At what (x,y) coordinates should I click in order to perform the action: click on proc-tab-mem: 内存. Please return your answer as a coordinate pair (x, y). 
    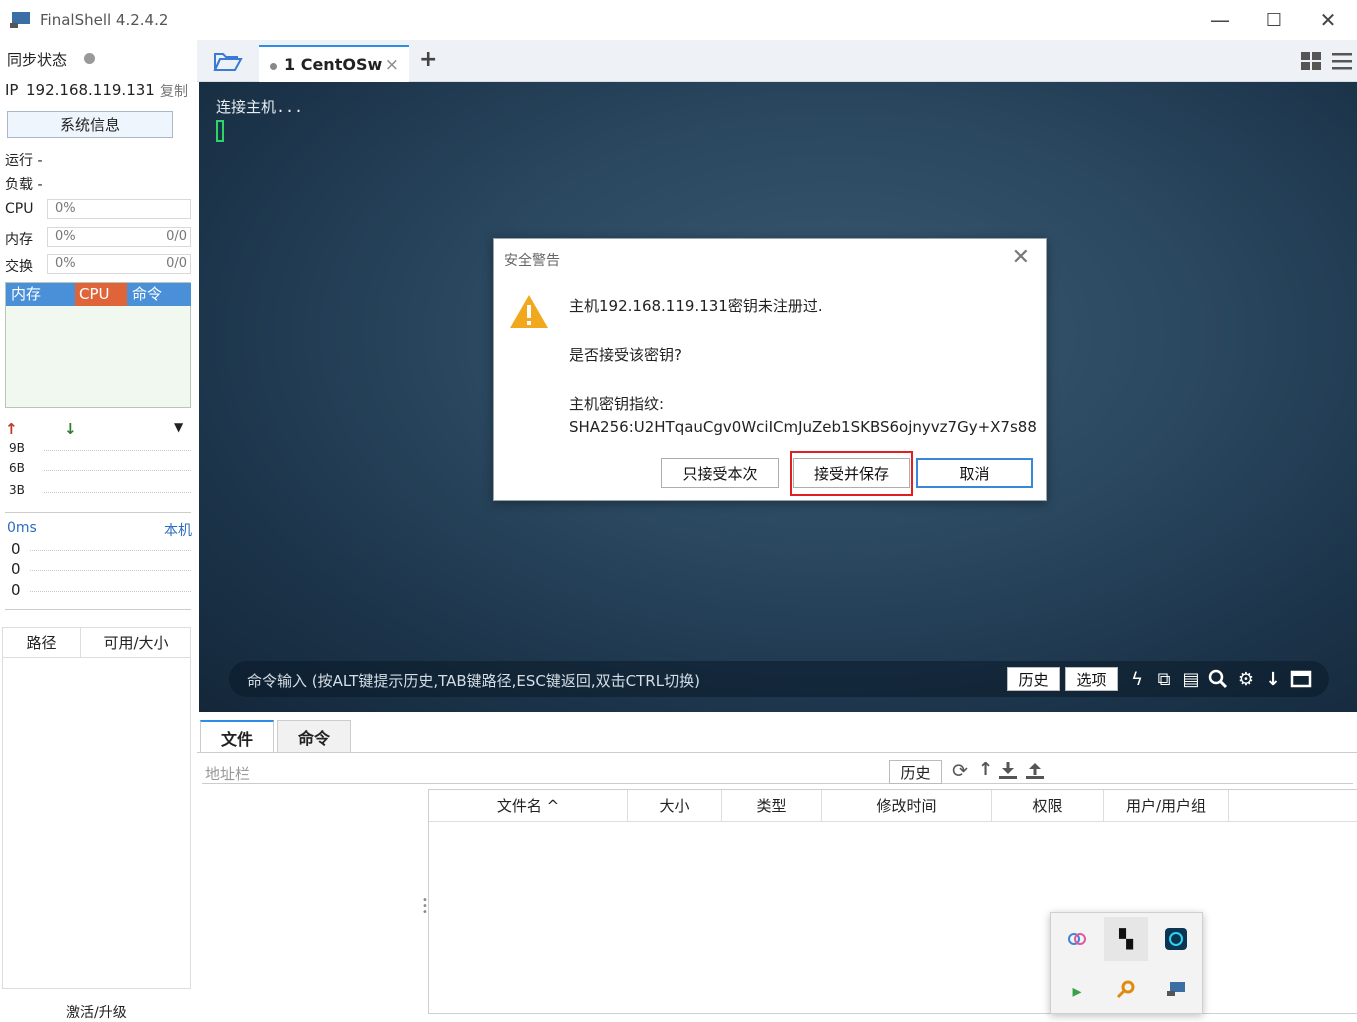
    Looking at the image, I should click on (40, 294).